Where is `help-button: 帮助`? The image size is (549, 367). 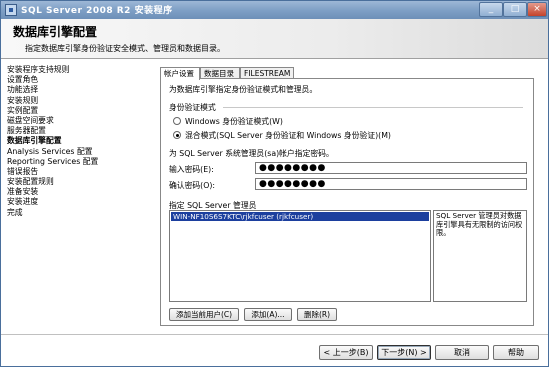
help-button: 帮助 is located at coordinates (516, 352).